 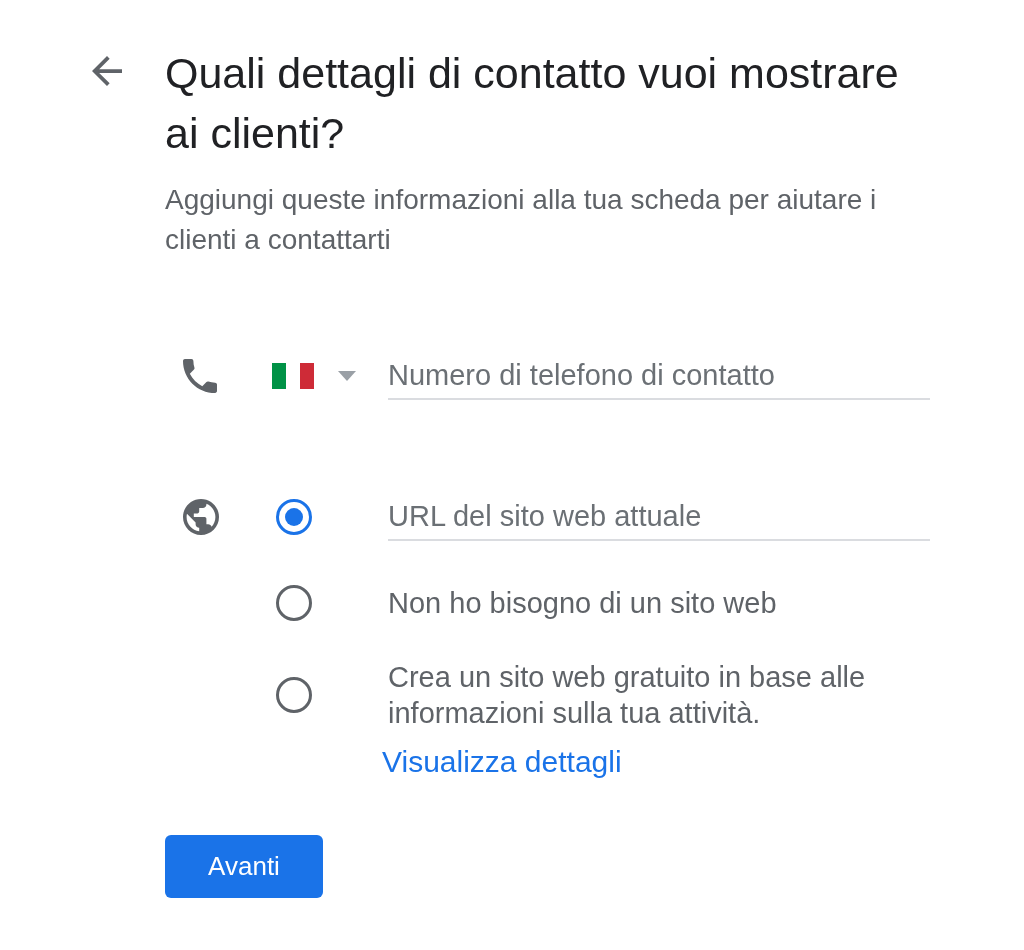 I want to click on website-url-field: URL del sito web attuale, so click(x=659, y=517).